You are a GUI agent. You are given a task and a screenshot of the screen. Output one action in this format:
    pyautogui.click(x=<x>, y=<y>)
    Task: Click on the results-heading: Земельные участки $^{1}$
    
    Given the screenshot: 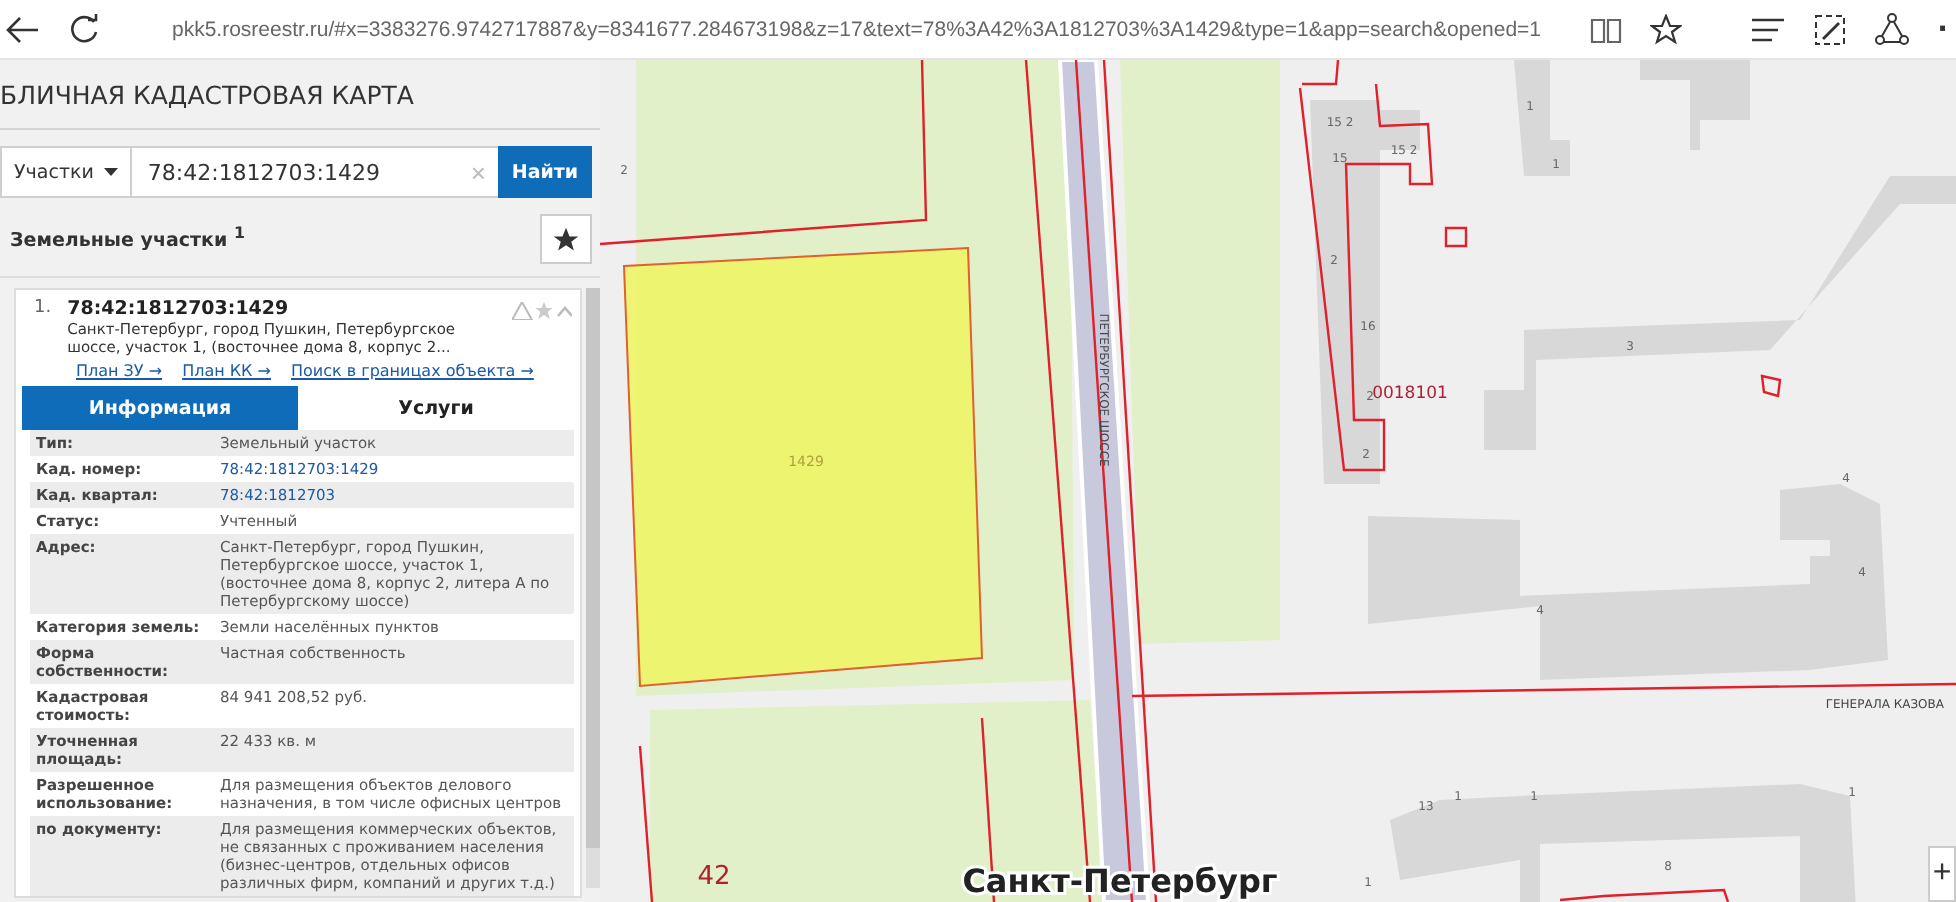 What is the action you would take?
    pyautogui.click(x=127, y=239)
    